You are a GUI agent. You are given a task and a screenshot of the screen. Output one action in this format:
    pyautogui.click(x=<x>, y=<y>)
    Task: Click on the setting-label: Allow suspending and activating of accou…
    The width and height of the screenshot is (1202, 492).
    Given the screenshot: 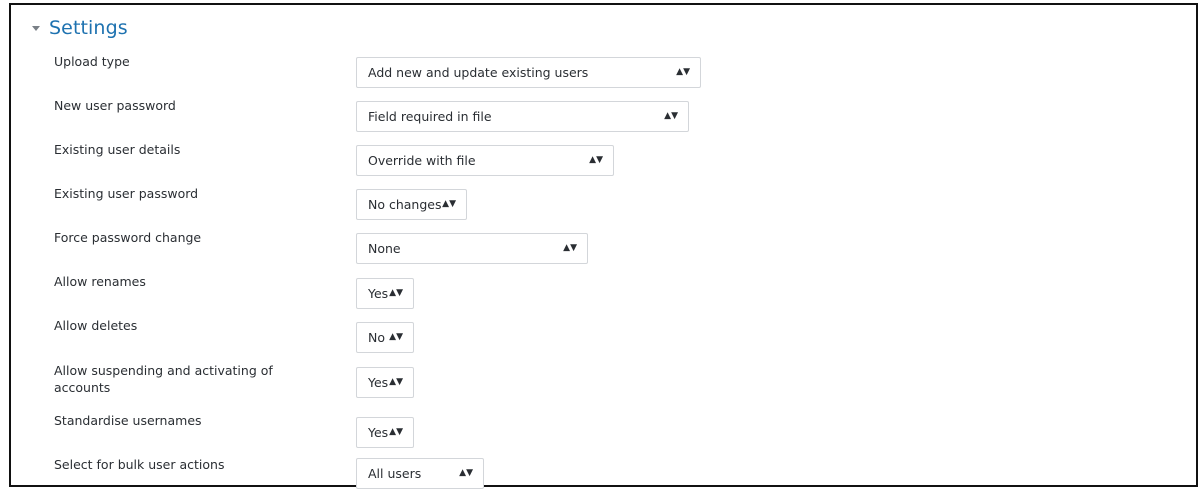 What is the action you would take?
    pyautogui.click(x=163, y=379)
    